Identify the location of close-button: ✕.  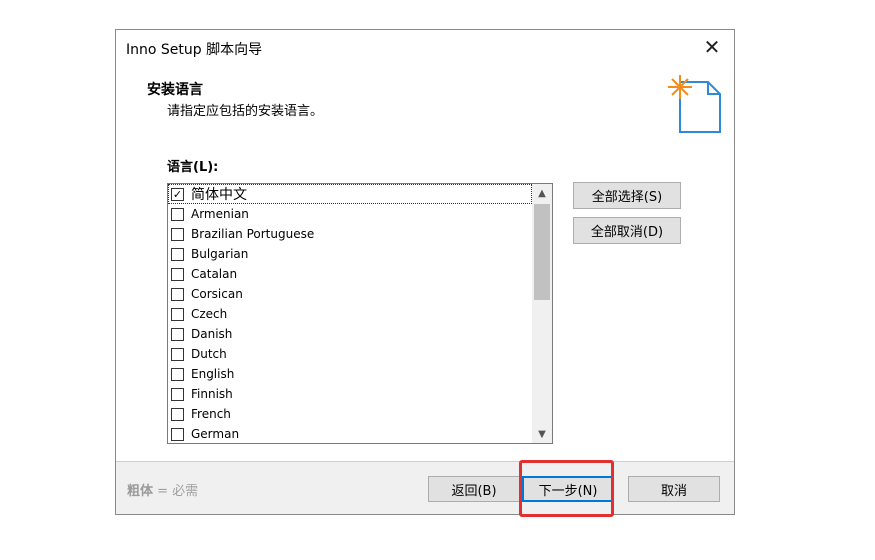
(712, 47).